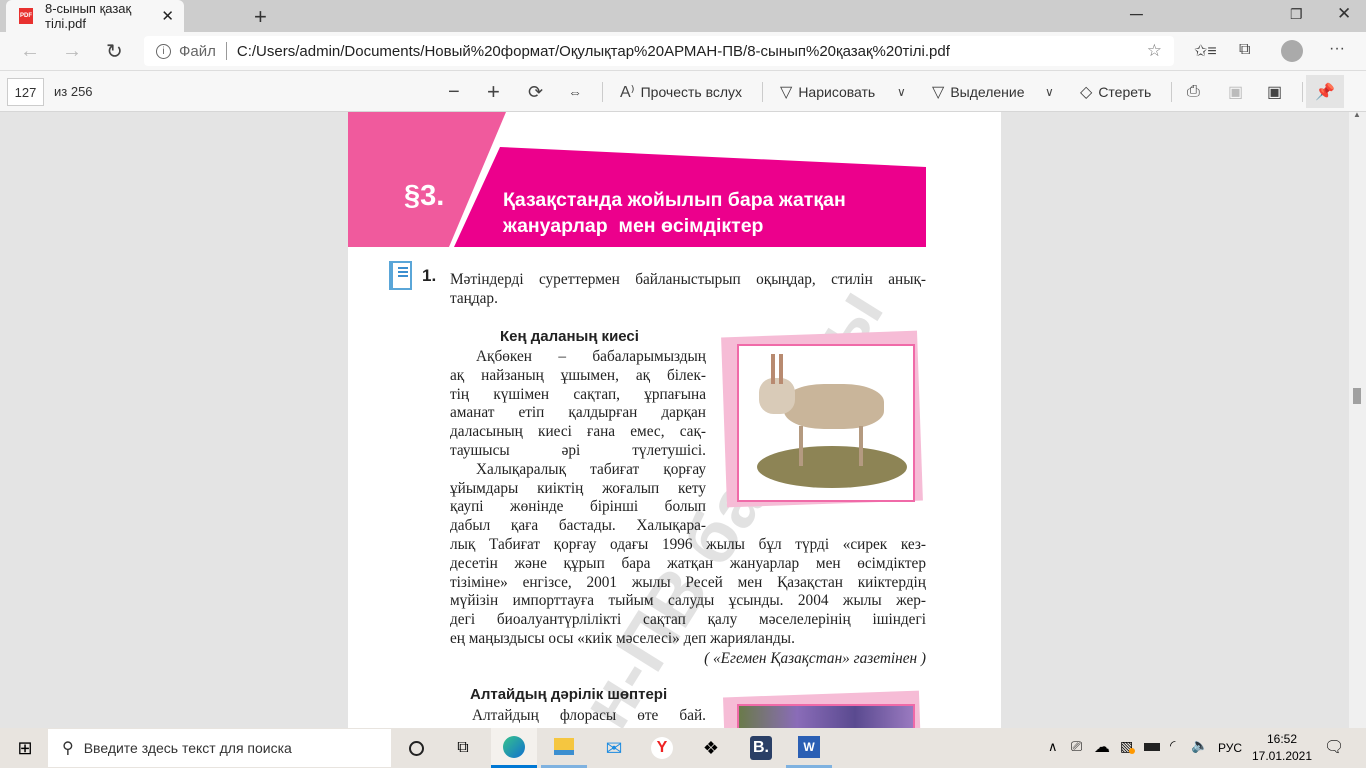 The width and height of the screenshot is (1366, 768). I want to click on highlight-options-chevron-icon: ∨, so click(1049, 92).